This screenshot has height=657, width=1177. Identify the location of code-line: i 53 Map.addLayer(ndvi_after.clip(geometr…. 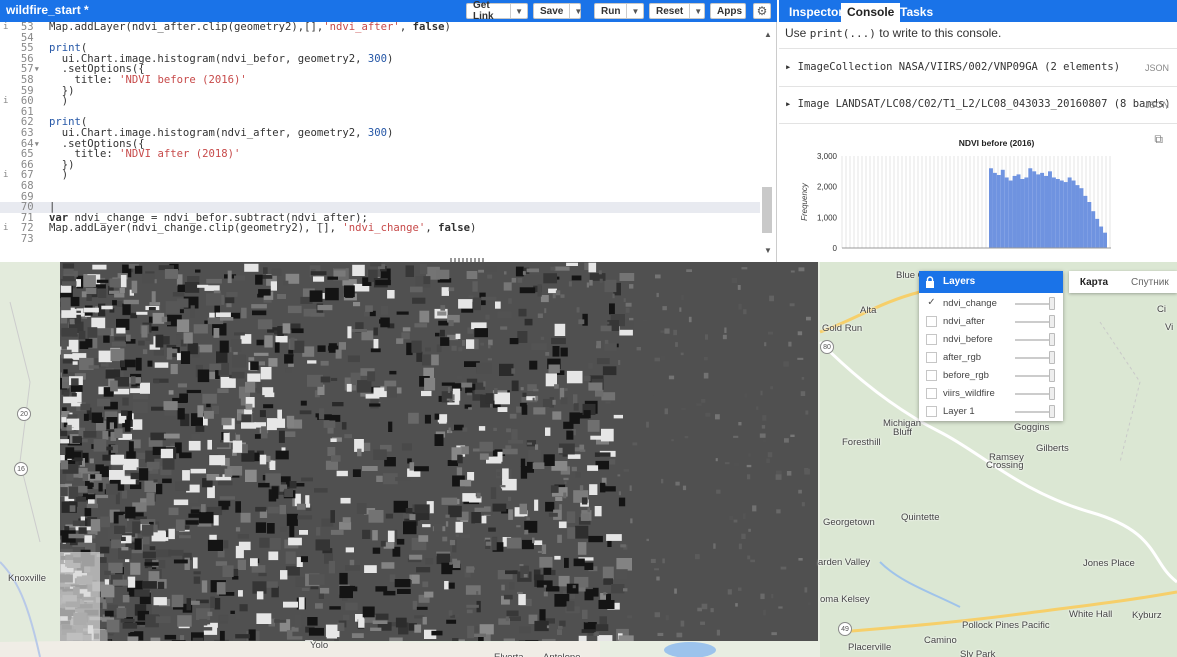
(380, 27).